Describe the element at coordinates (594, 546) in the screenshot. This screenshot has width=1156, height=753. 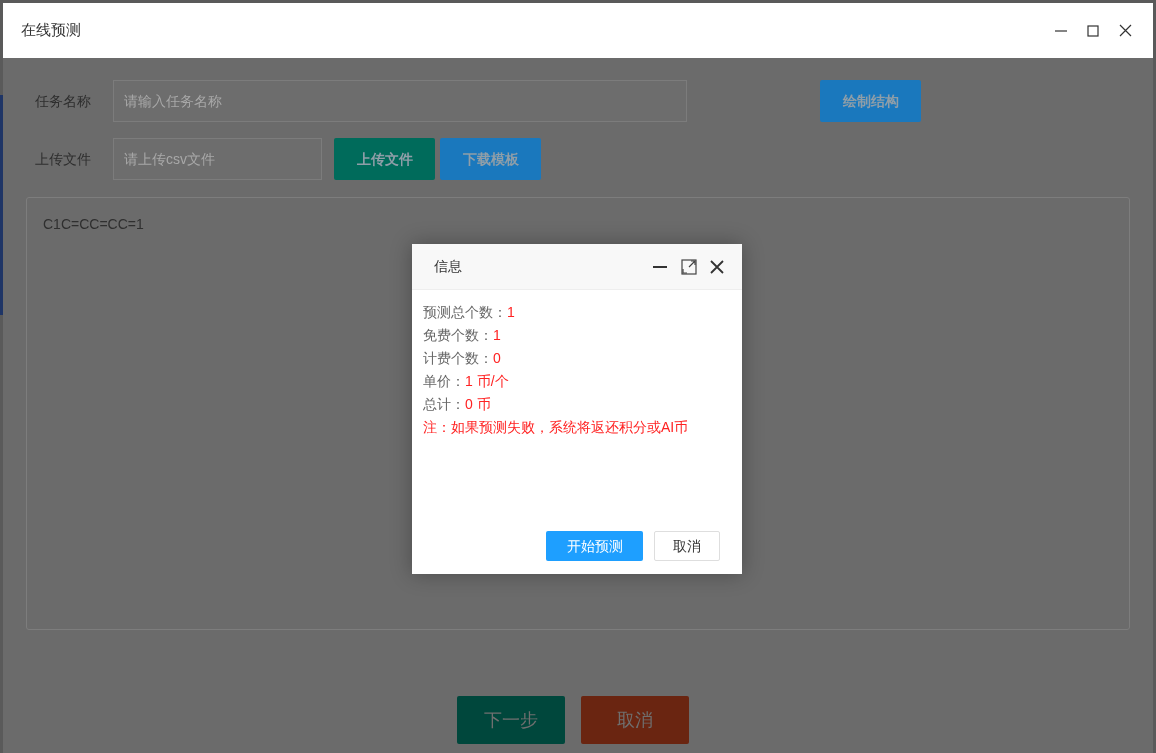
I see `start-button: 开始预测` at that location.